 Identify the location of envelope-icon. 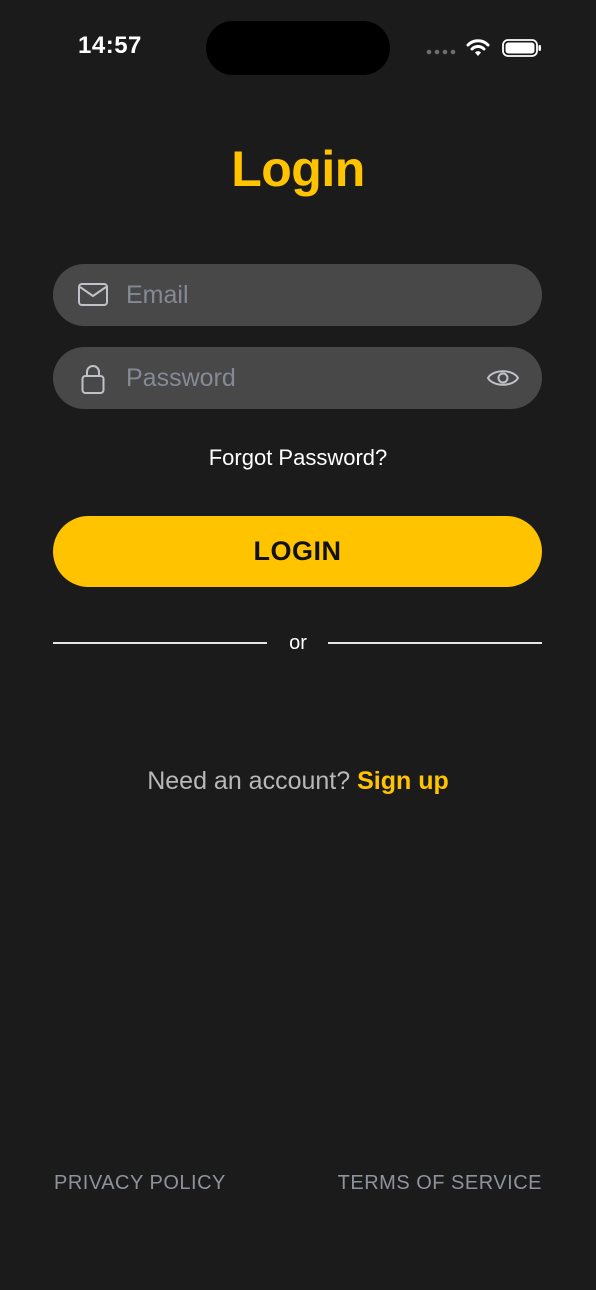
(93, 294).